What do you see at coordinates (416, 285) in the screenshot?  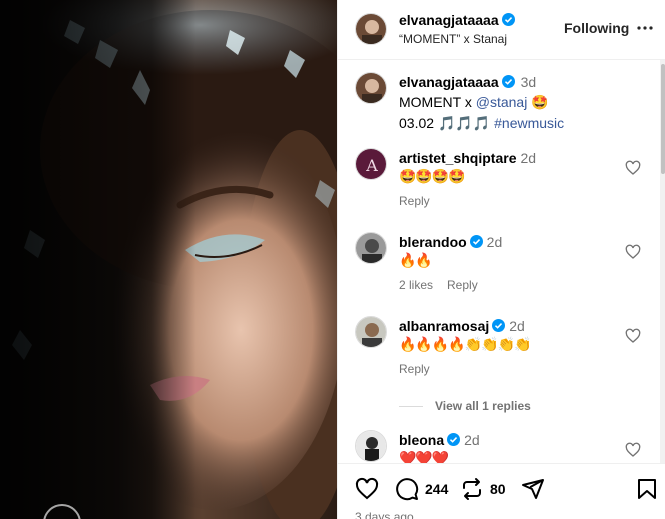 I see `comment-likes: 2 likes` at bounding box center [416, 285].